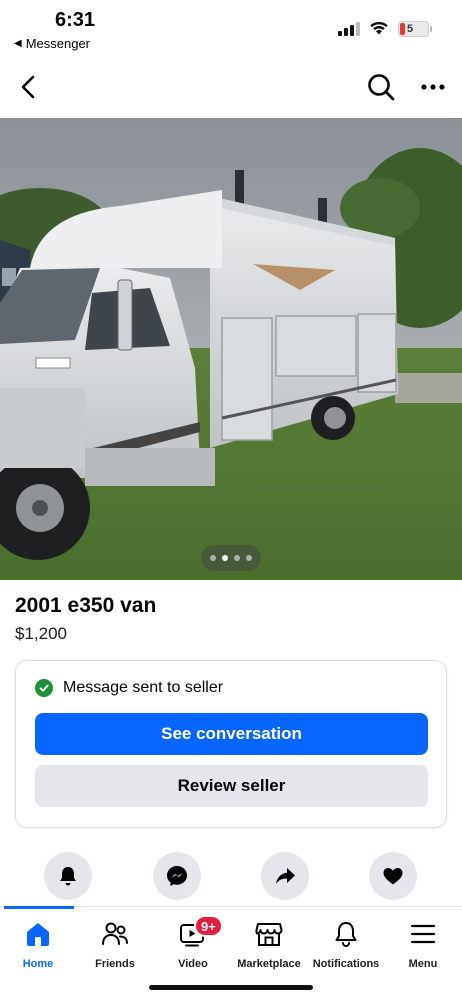  I want to click on tab-video: 9+ Video, so click(193, 946).